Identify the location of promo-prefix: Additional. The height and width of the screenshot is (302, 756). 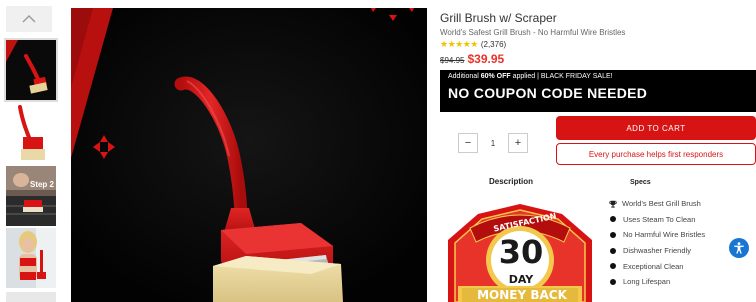
(464, 76).